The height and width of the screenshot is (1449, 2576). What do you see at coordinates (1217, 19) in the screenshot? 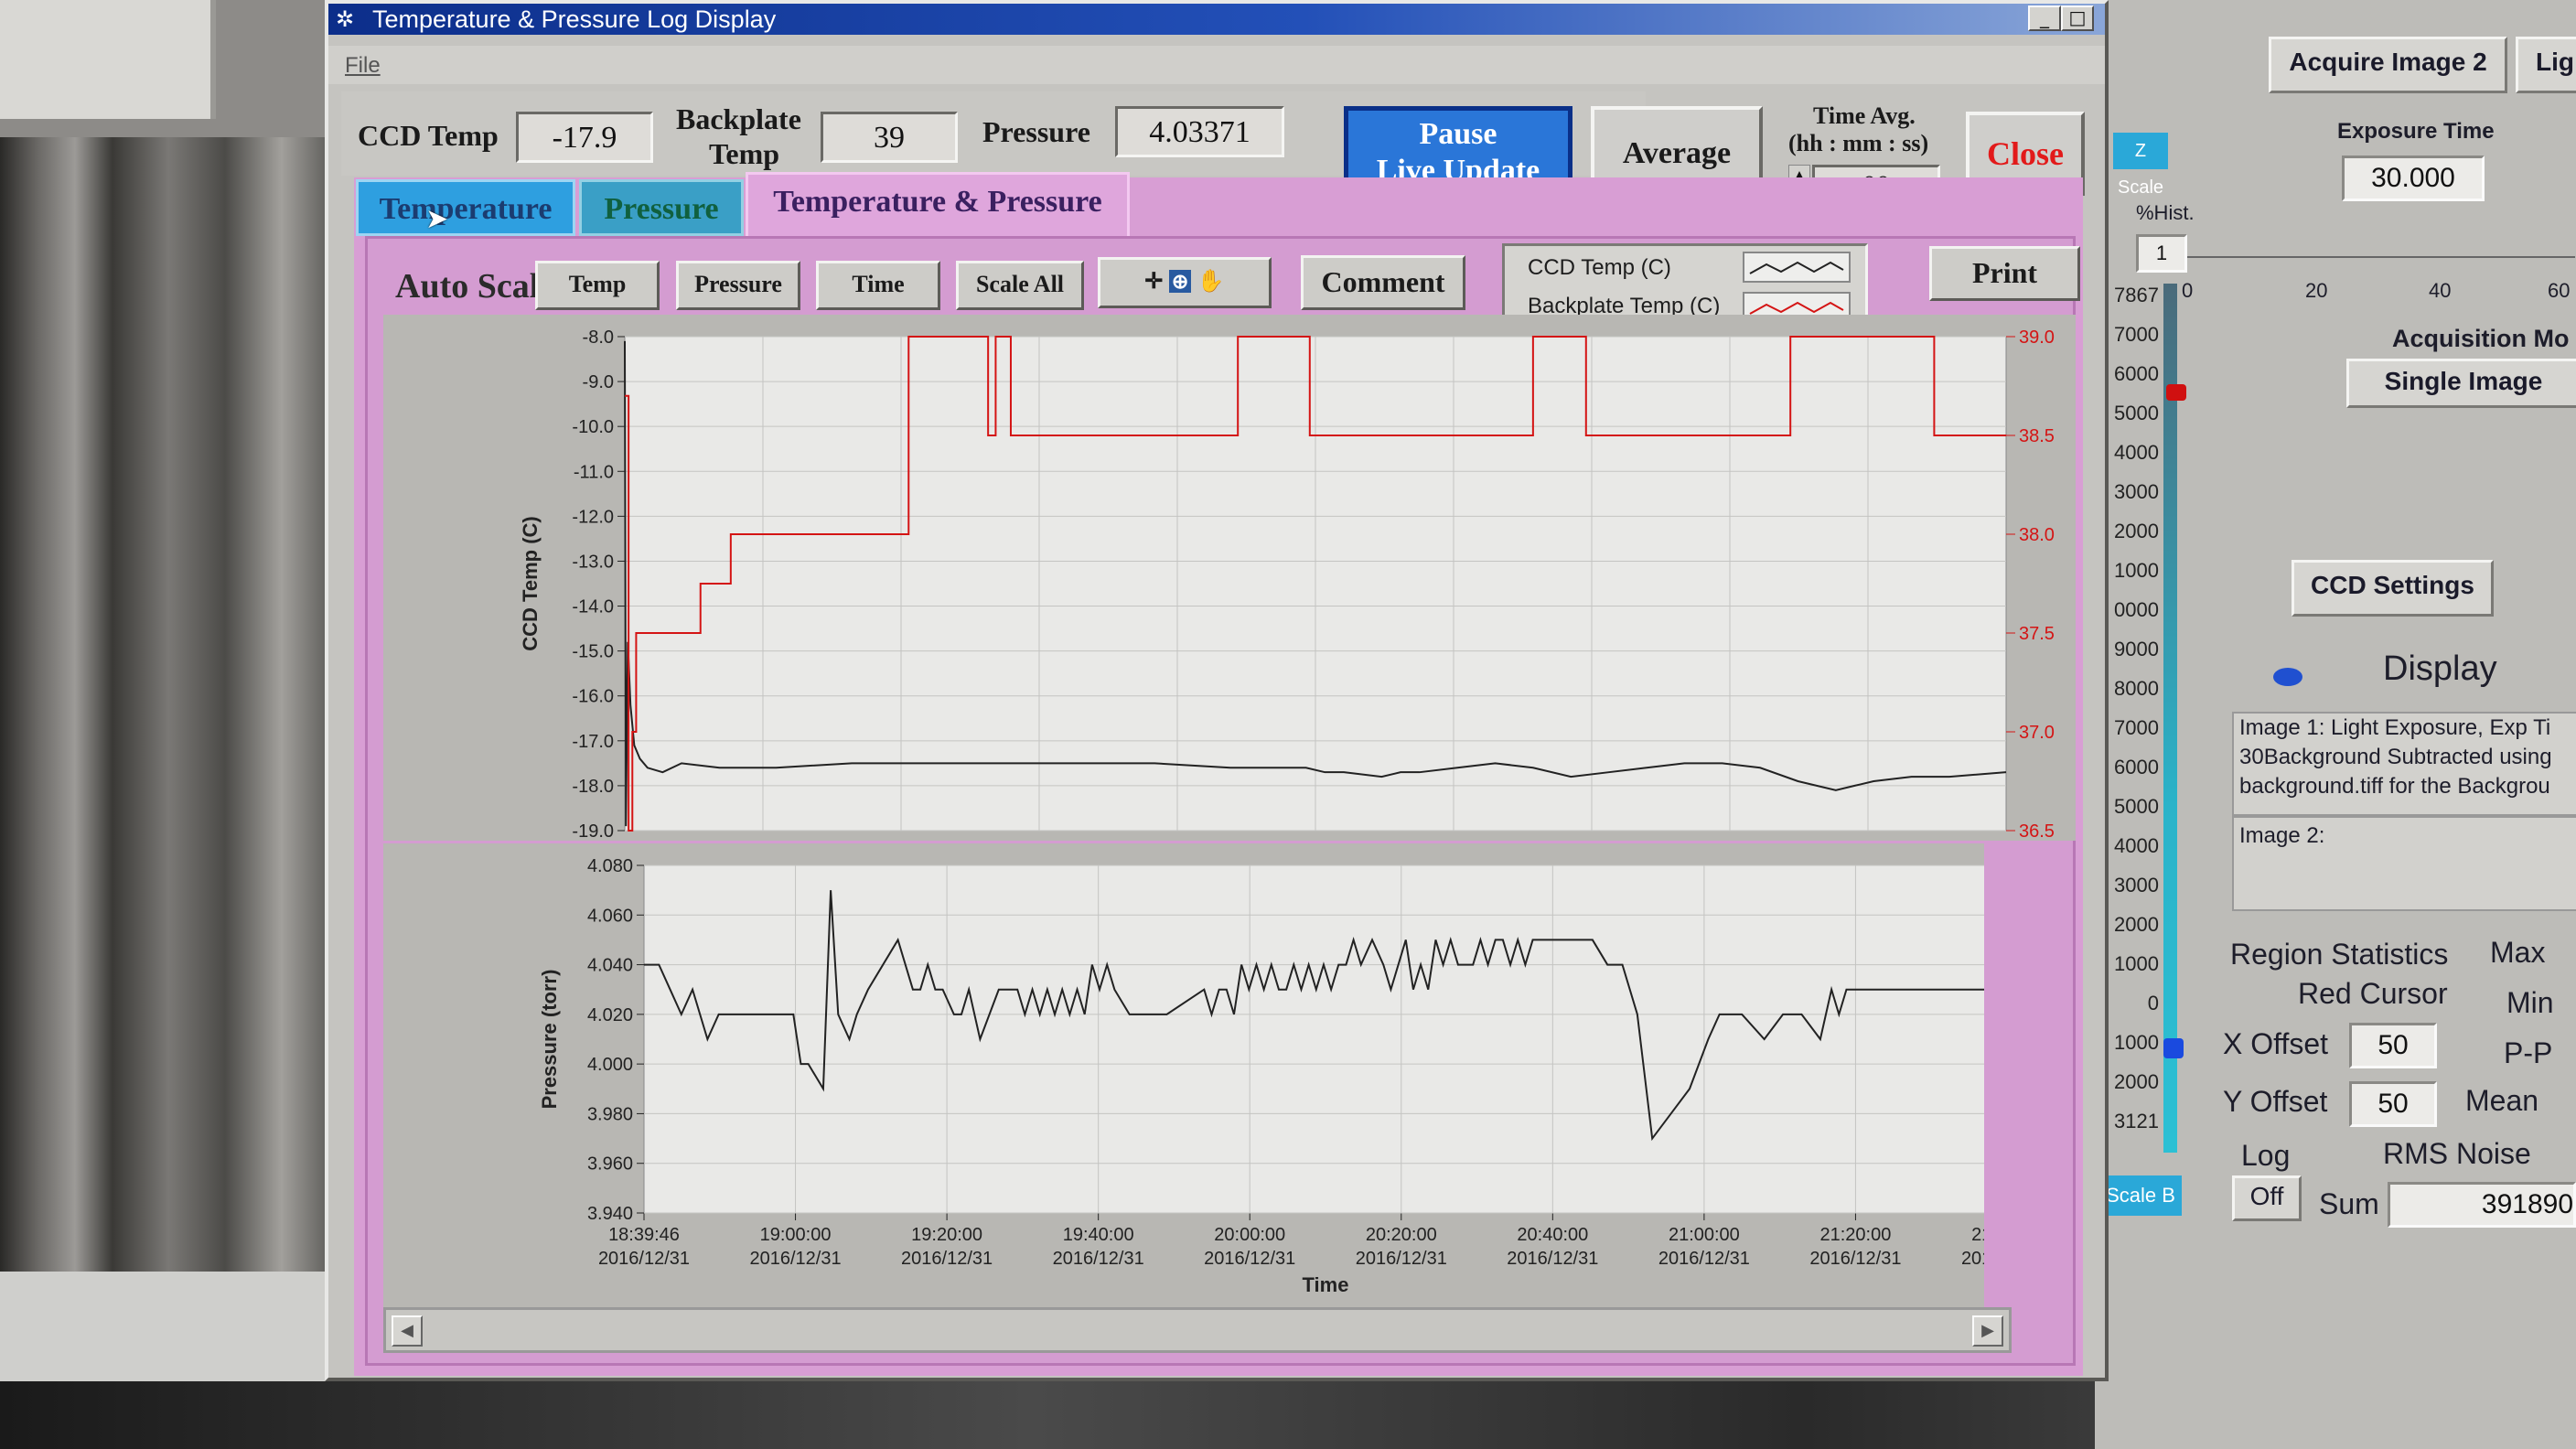
I see `title-bar: ✲ Temperature & Pressure Log Display _ □` at bounding box center [1217, 19].